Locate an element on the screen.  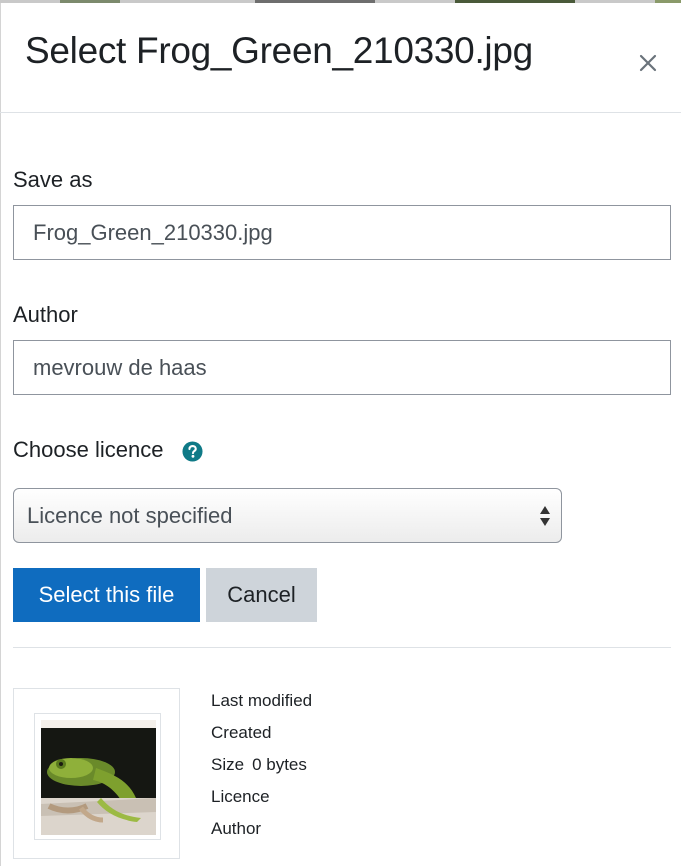
licence-label: Choose licence is located at coordinates (88, 449).